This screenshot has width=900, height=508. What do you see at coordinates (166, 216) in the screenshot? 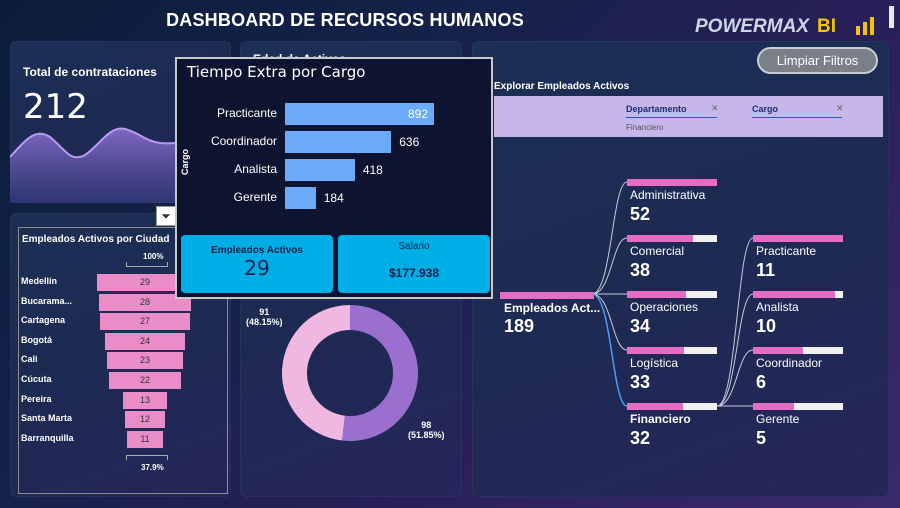
I see `filter-icon: ⏷` at bounding box center [166, 216].